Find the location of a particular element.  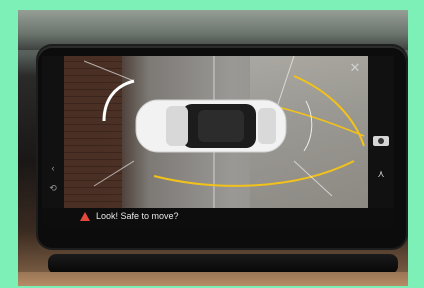

close-icon: ✕ is located at coordinates (355, 68).